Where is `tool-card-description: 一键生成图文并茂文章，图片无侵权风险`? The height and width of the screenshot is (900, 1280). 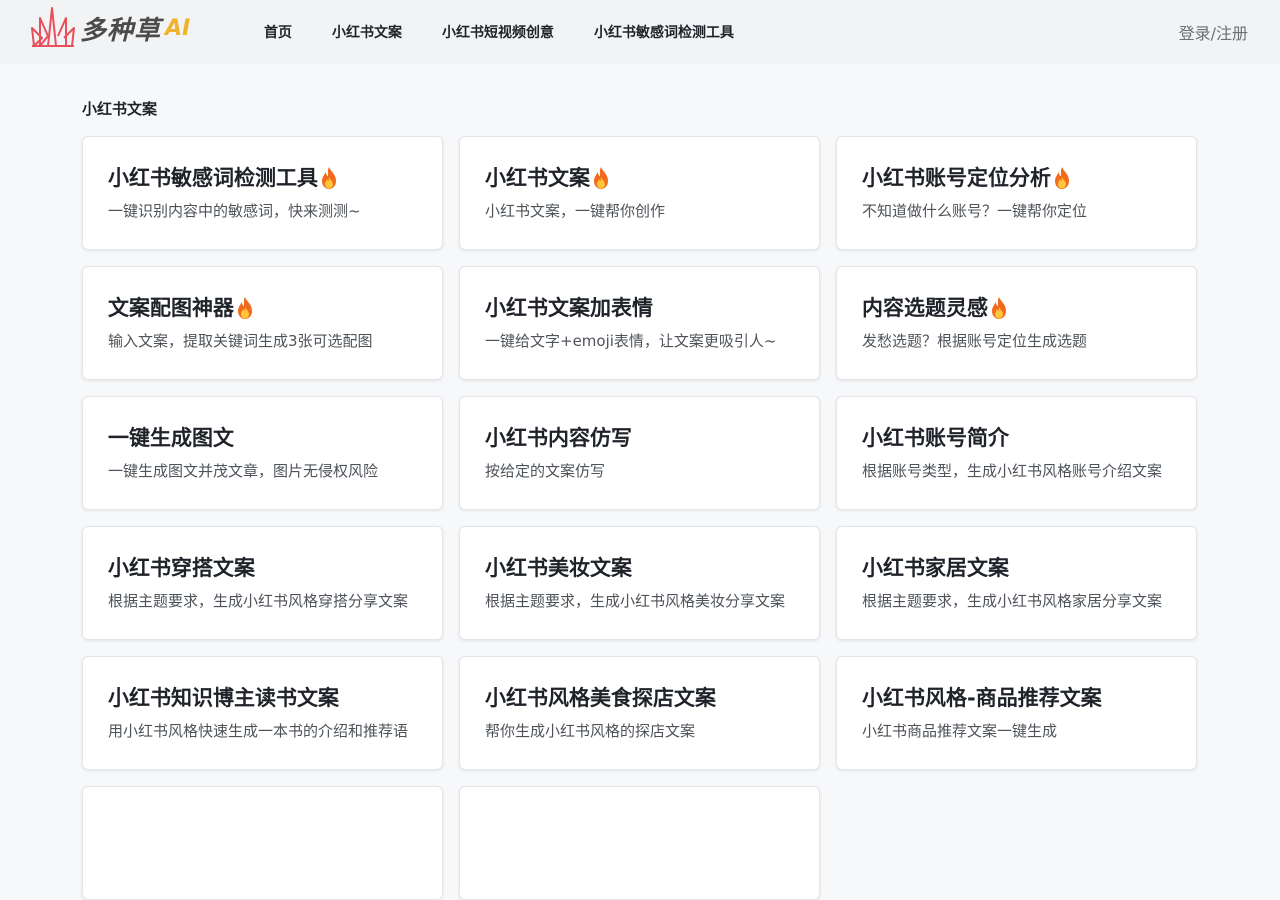
tool-card-description: 一键生成图文并茂文章，图片无侵权风险 is located at coordinates (243, 471).